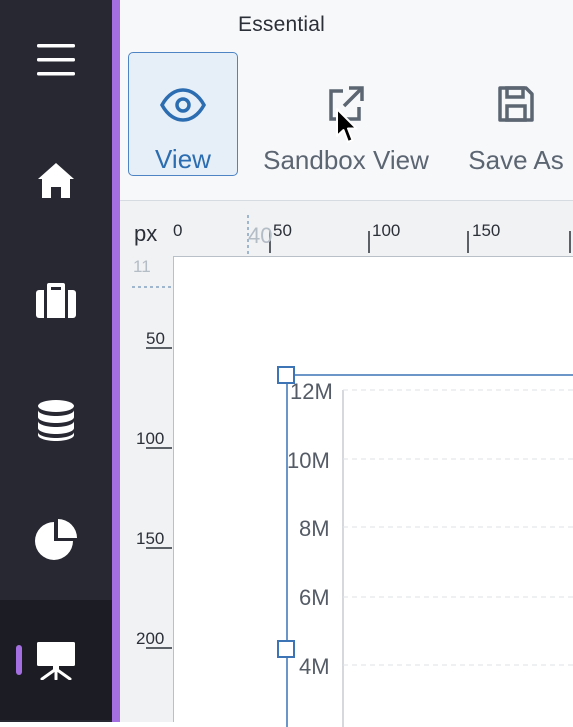 This screenshot has height=727, width=573. Describe the element at coordinates (183, 105) in the screenshot. I see `eye-icon` at that location.